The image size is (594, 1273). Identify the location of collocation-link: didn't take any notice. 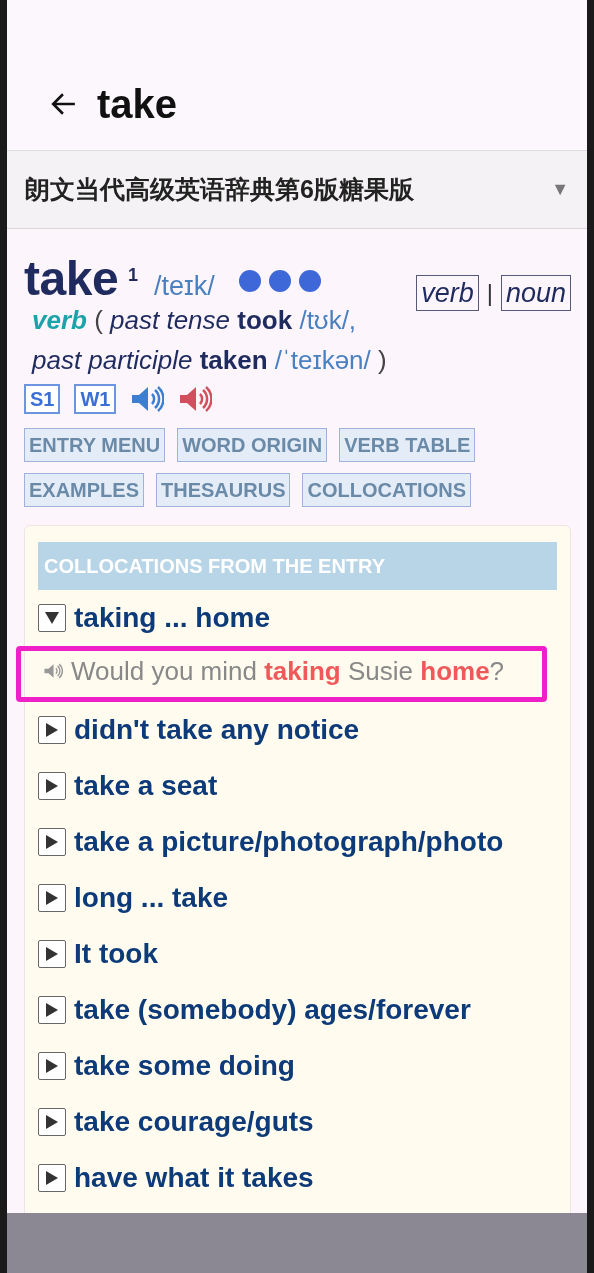
(217, 730).